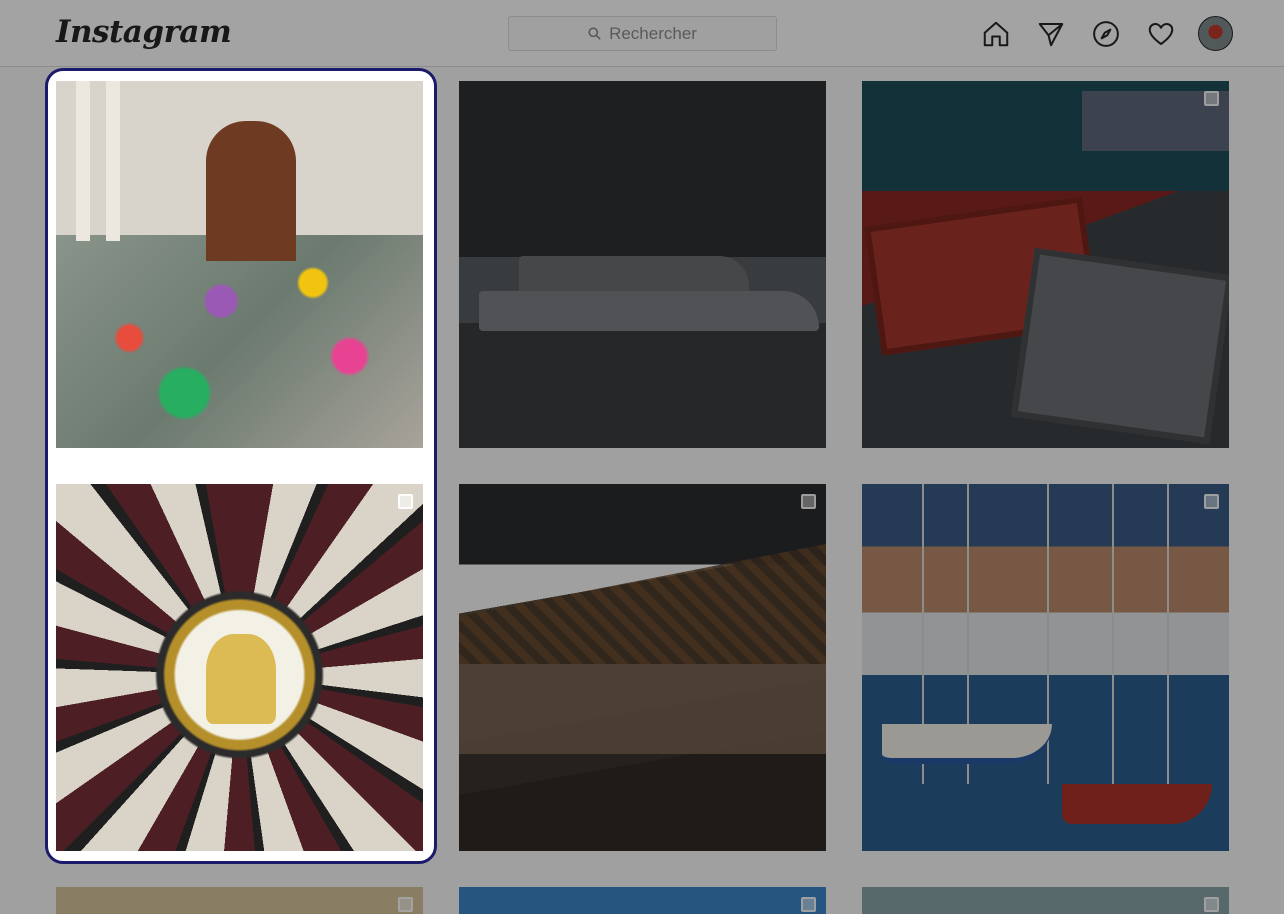 This screenshot has width=1284, height=914. Describe the element at coordinates (653, 33) in the screenshot. I see `search-placeholder: Rechercher` at that location.